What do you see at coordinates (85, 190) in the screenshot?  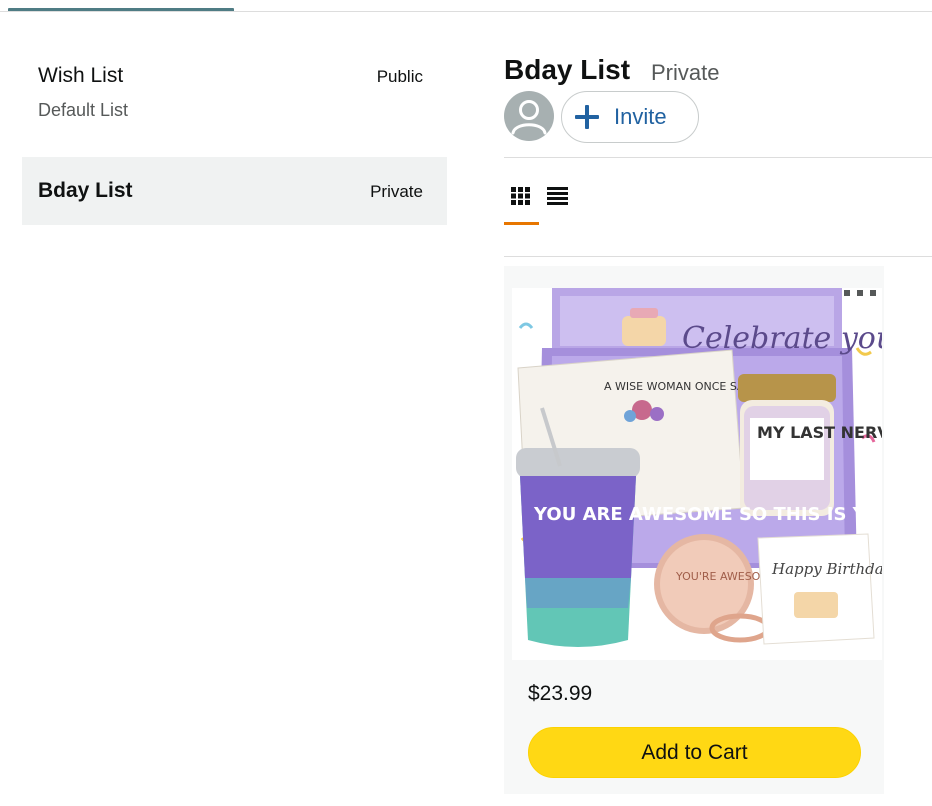 I see `list-name: Bday List` at bounding box center [85, 190].